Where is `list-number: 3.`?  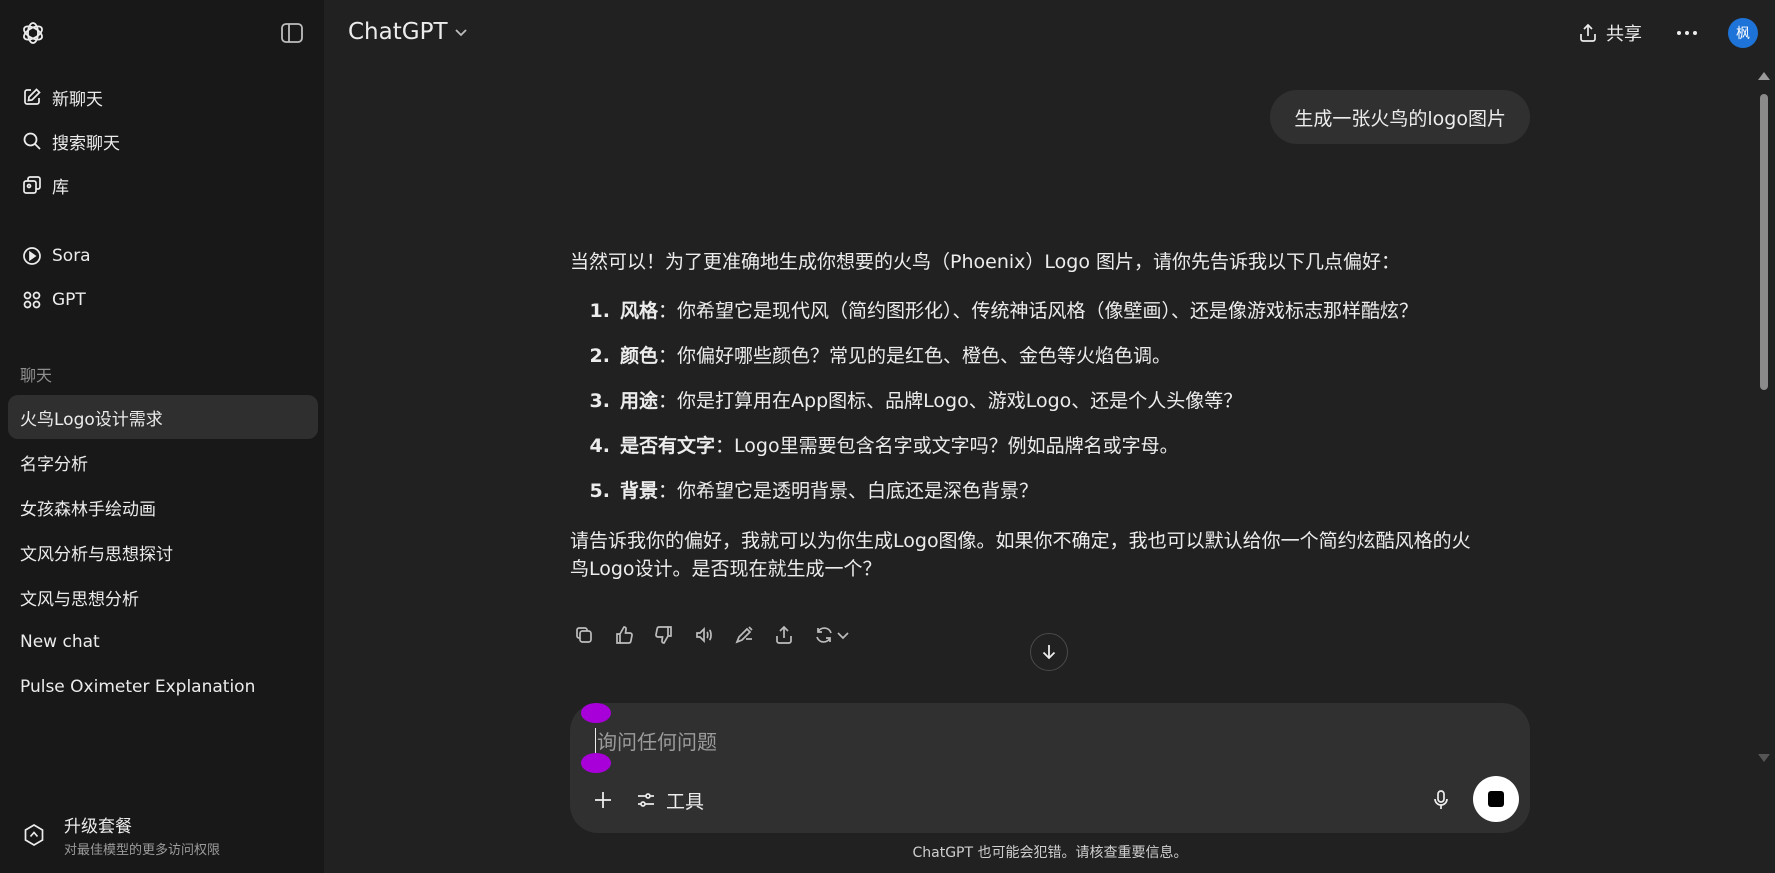 list-number: 3. is located at coordinates (599, 400).